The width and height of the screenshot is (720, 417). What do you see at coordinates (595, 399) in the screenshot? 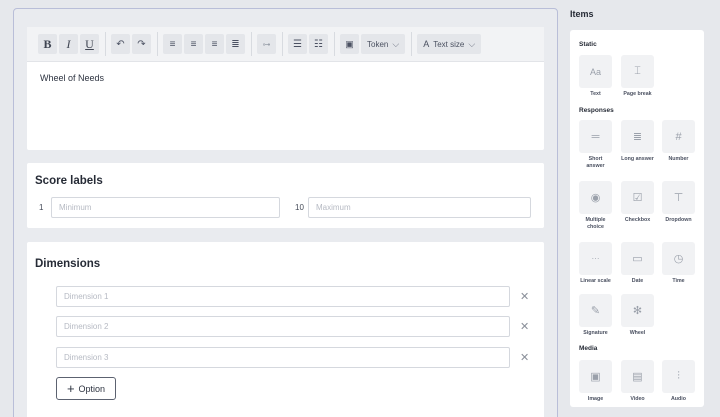
I see `item-label: Image` at bounding box center [595, 399].